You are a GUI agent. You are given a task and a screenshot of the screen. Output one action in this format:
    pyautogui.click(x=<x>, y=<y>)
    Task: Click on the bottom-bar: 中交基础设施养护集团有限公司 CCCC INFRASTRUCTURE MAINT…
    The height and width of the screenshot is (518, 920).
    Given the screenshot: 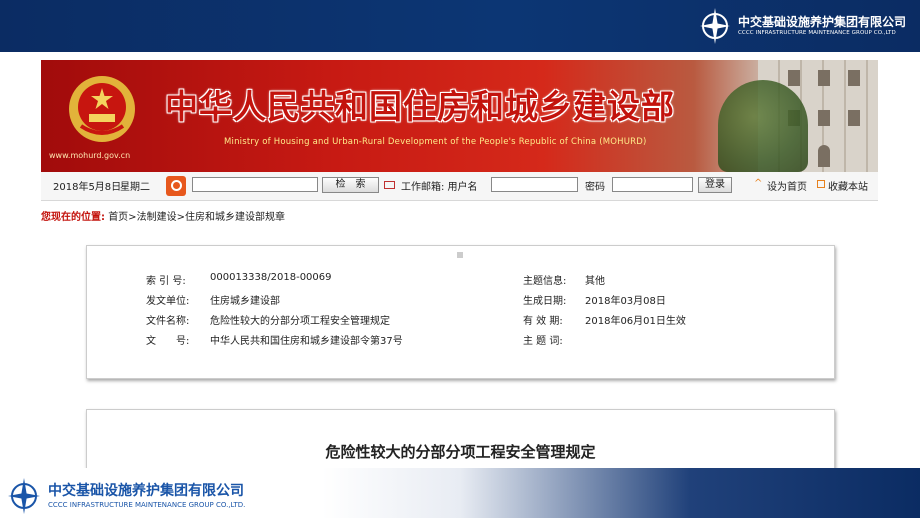 What is the action you would take?
    pyautogui.click(x=460, y=493)
    